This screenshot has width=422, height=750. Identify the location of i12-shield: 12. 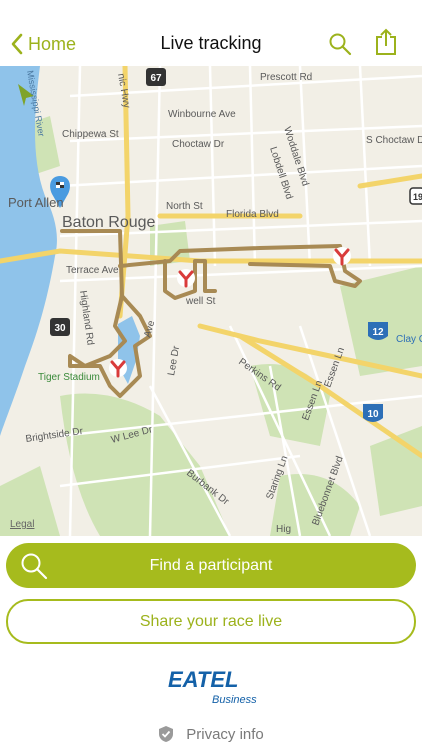
(378, 331).